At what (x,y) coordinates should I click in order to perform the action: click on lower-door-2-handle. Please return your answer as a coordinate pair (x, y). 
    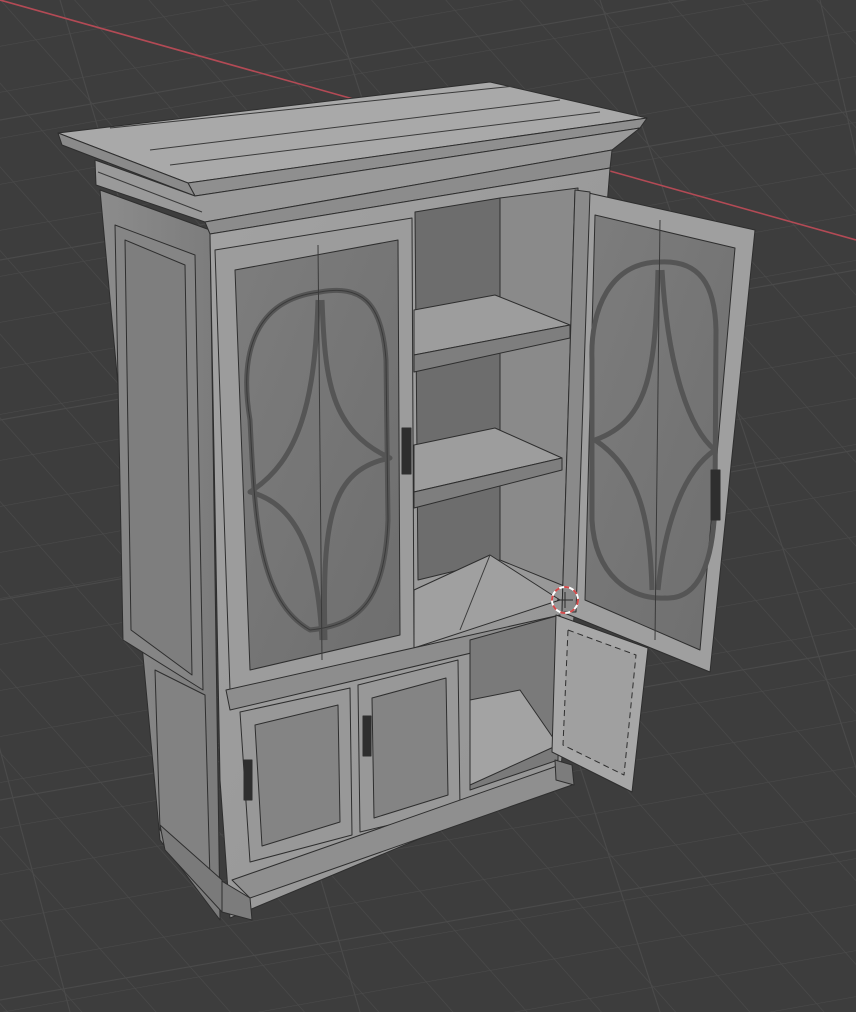
    Looking at the image, I should click on (367, 736).